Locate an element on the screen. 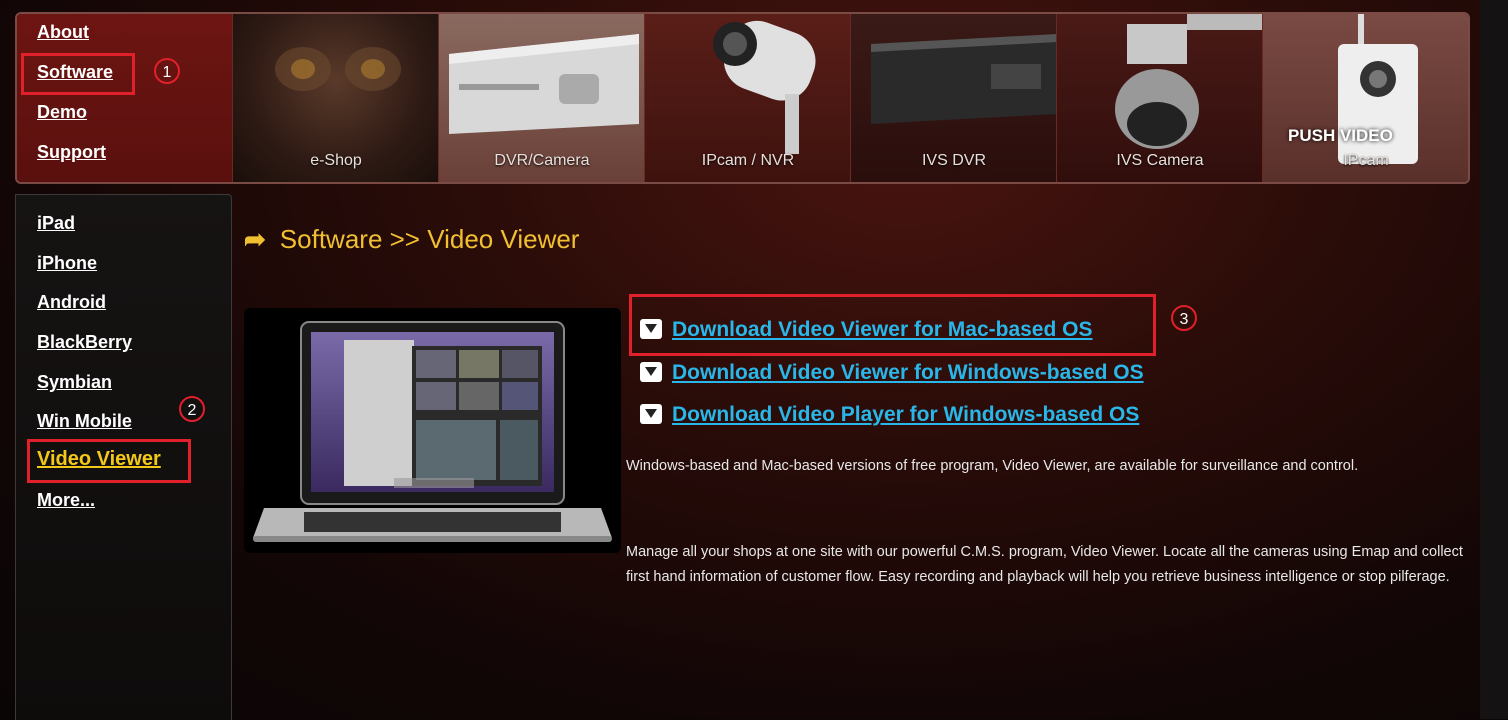 This screenshot has height=720, width=1508. top-nav: About Software Demo Support is located at coordinates (124, 98).